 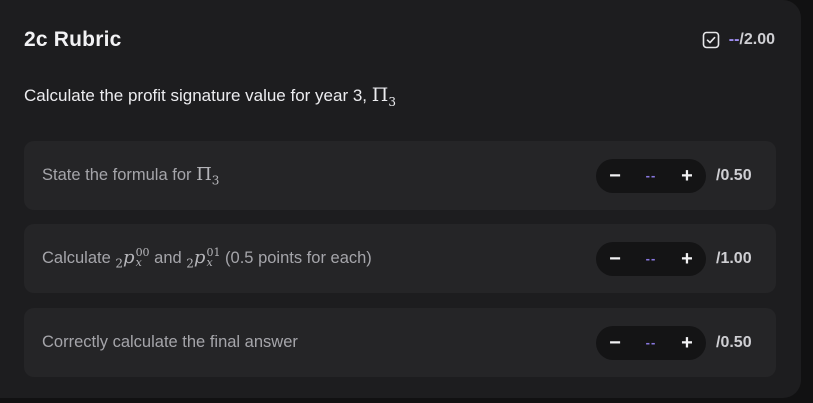 I want to click on check-square-icon, so click(x=711, y=40).